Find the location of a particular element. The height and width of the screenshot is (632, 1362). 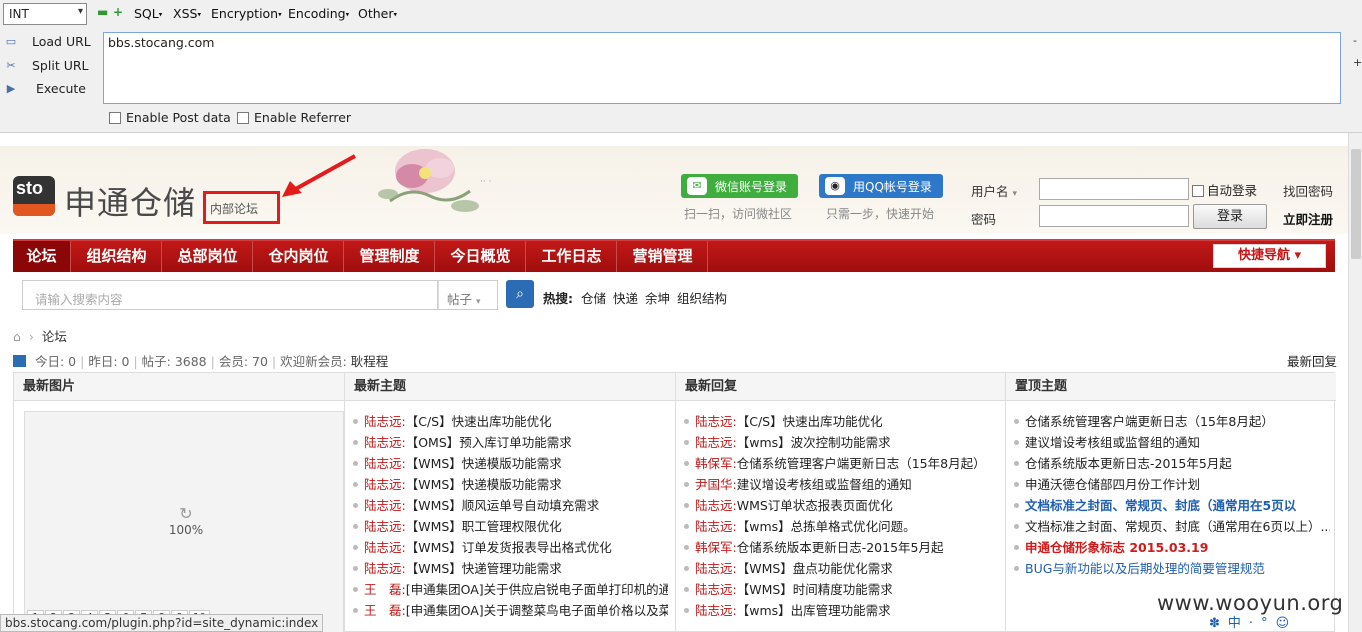

list-item: 陆志远:【WMS】订单发货报表导出格式优化 is located at coordinates (510, 547).